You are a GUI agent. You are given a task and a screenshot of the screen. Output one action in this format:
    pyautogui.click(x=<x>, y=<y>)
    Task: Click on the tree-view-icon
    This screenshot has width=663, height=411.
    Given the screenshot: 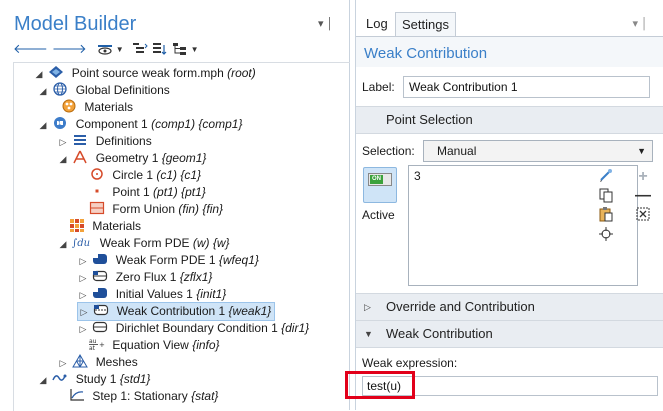 What is the action you would take?
    pyautogui.click(x=180, y=49)
    